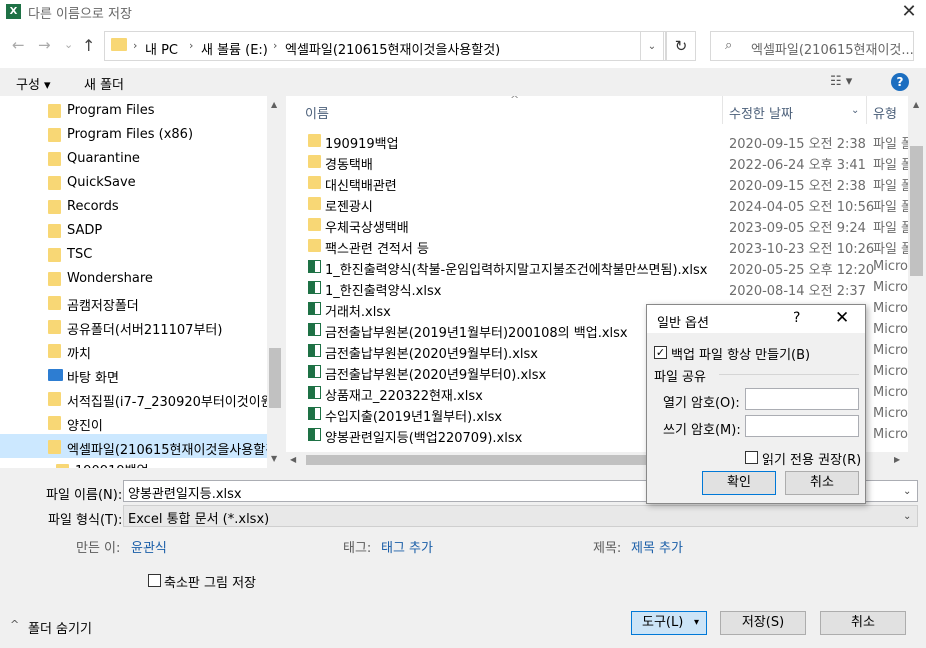 This screenshot has height=648, width=926. Describe the element at coordinates (663, 622) in the screenshot. I see `tools-label: 도구(L)` at that location.